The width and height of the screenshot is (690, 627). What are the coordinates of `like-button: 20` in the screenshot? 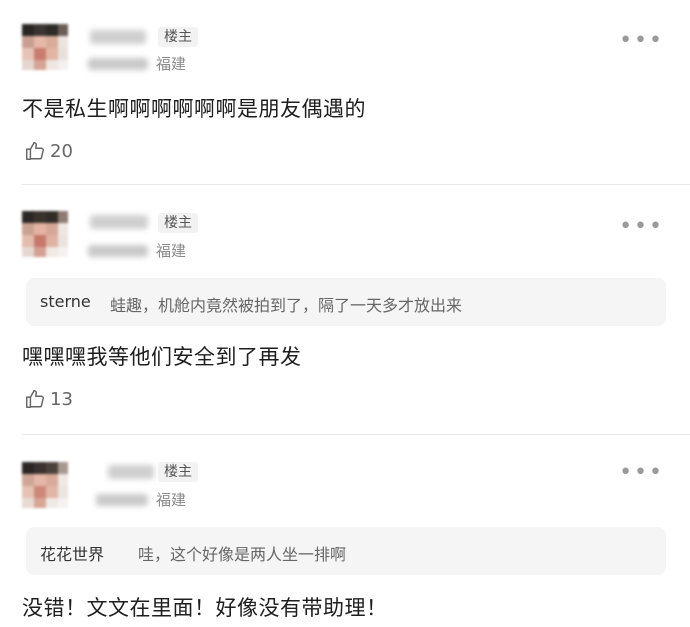 It's located at (48, 151).